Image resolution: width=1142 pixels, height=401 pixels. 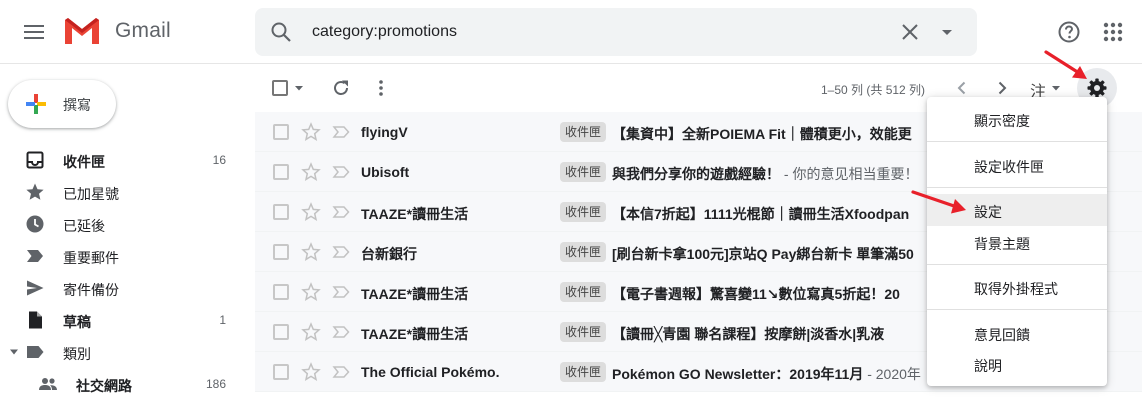 I want to click on search-icon, so click(x=281, y=32).